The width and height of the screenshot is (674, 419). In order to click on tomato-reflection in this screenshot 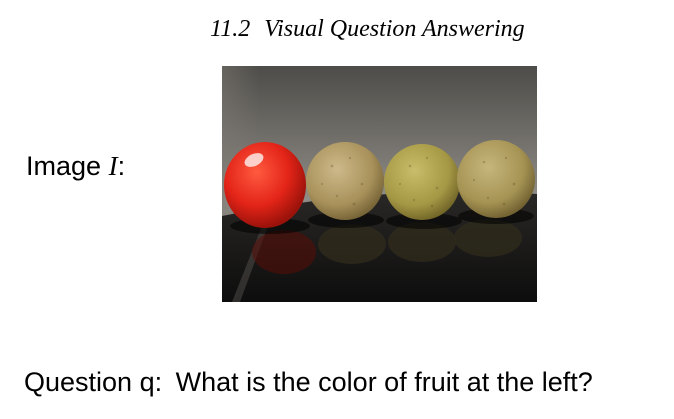, I will do `click(284, 252)`.